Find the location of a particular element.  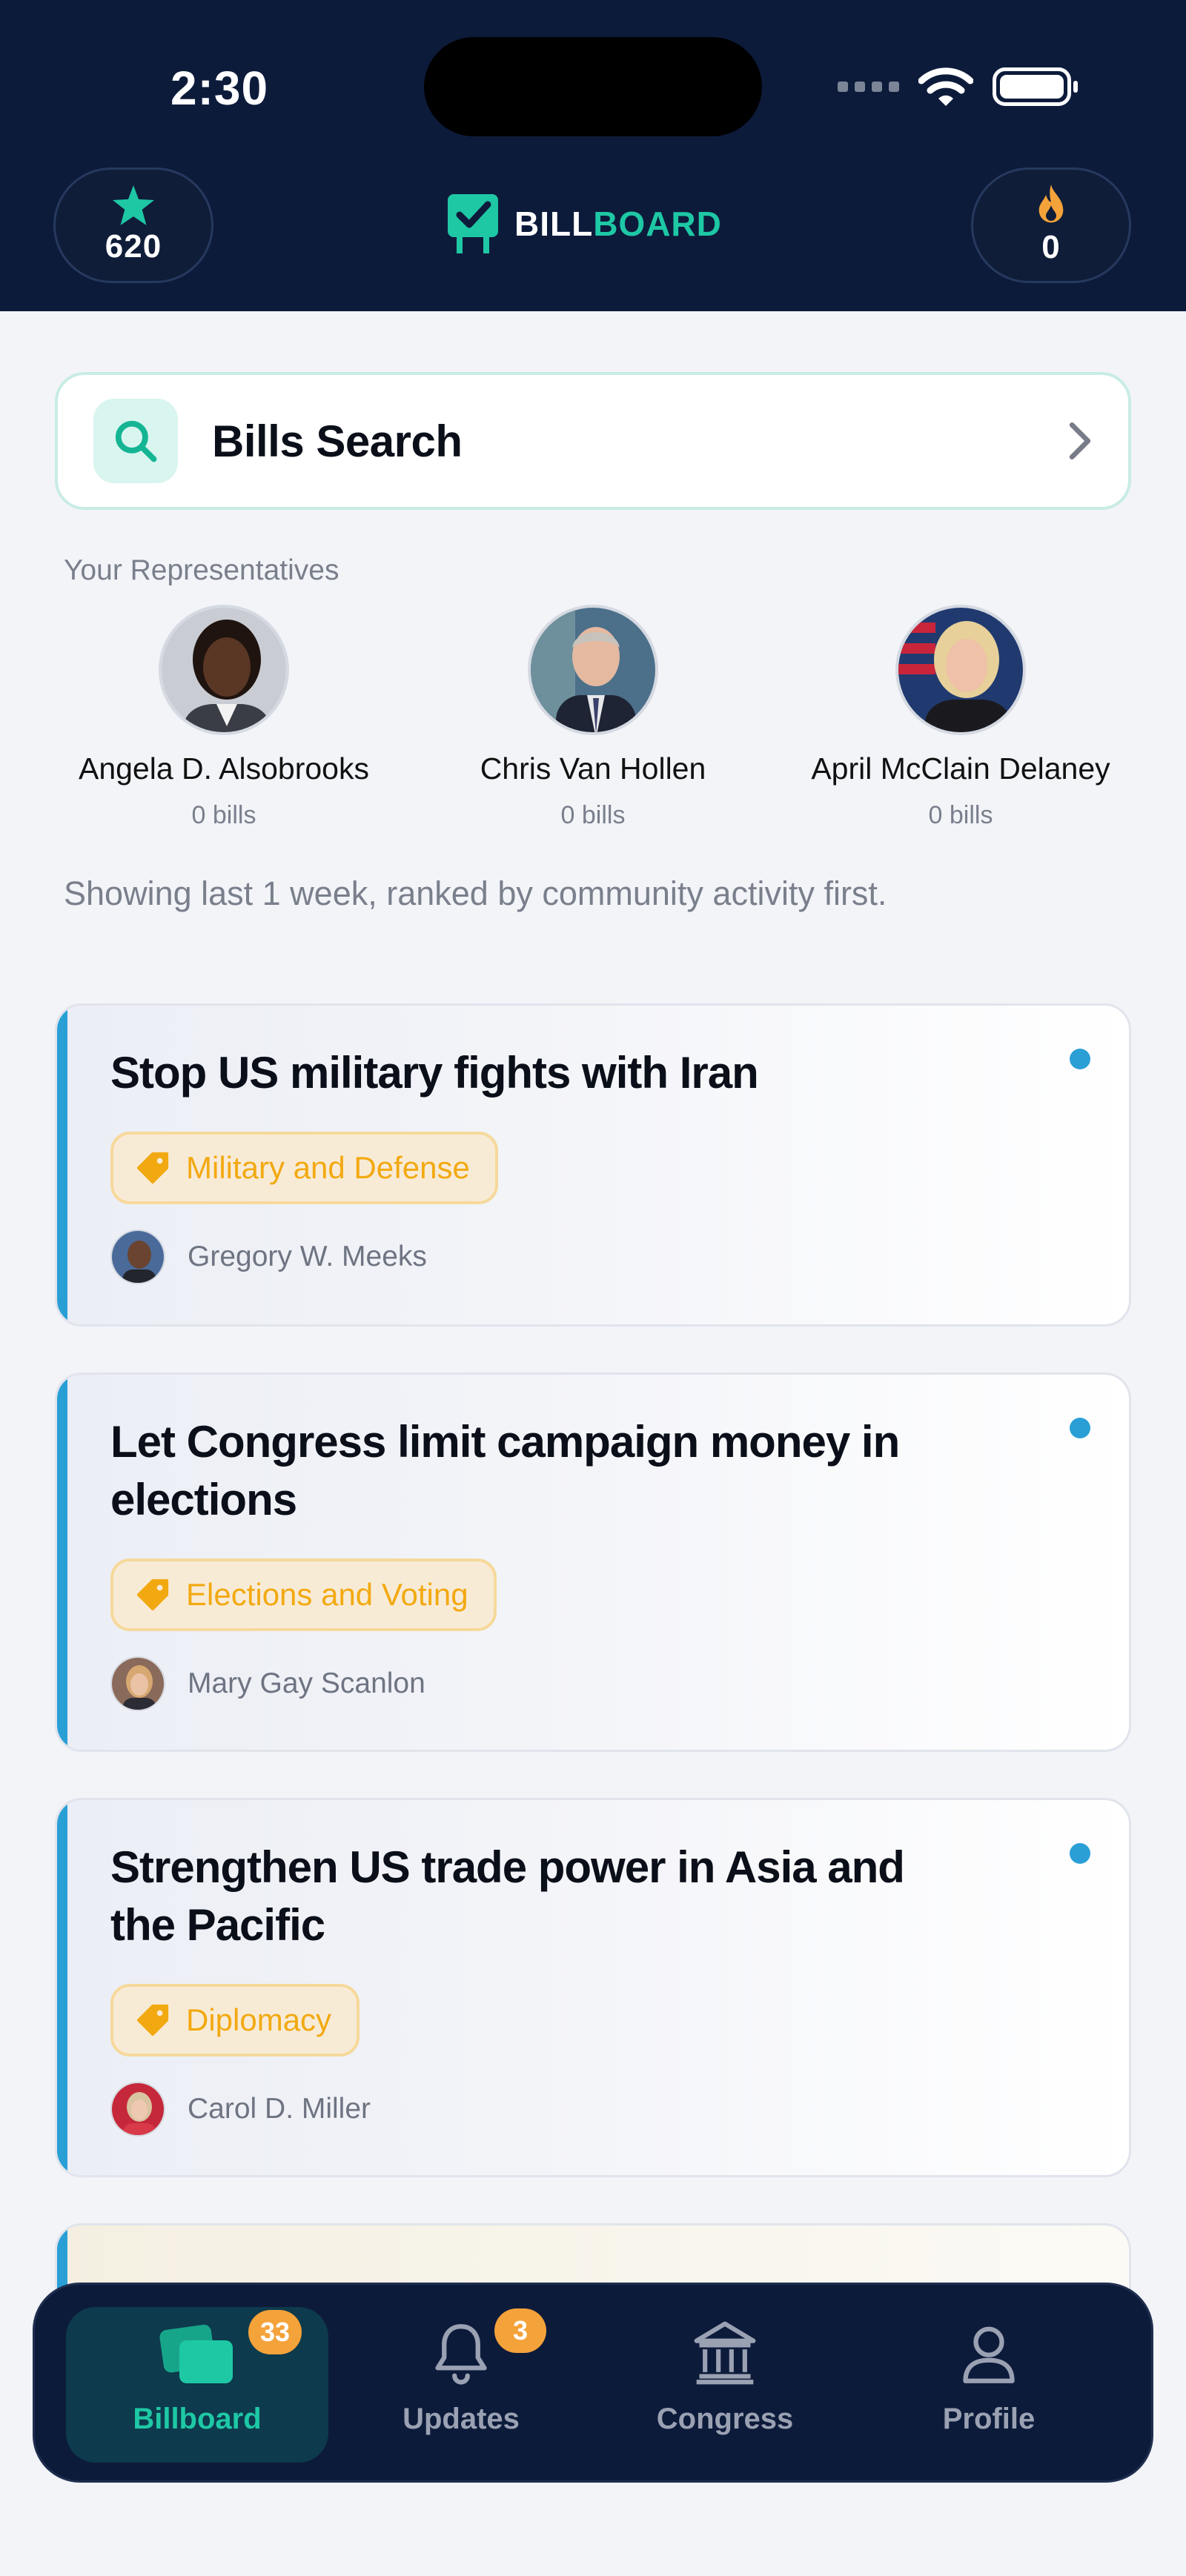

bills-search-label: Bills Search is located at coordinates (337, 441).